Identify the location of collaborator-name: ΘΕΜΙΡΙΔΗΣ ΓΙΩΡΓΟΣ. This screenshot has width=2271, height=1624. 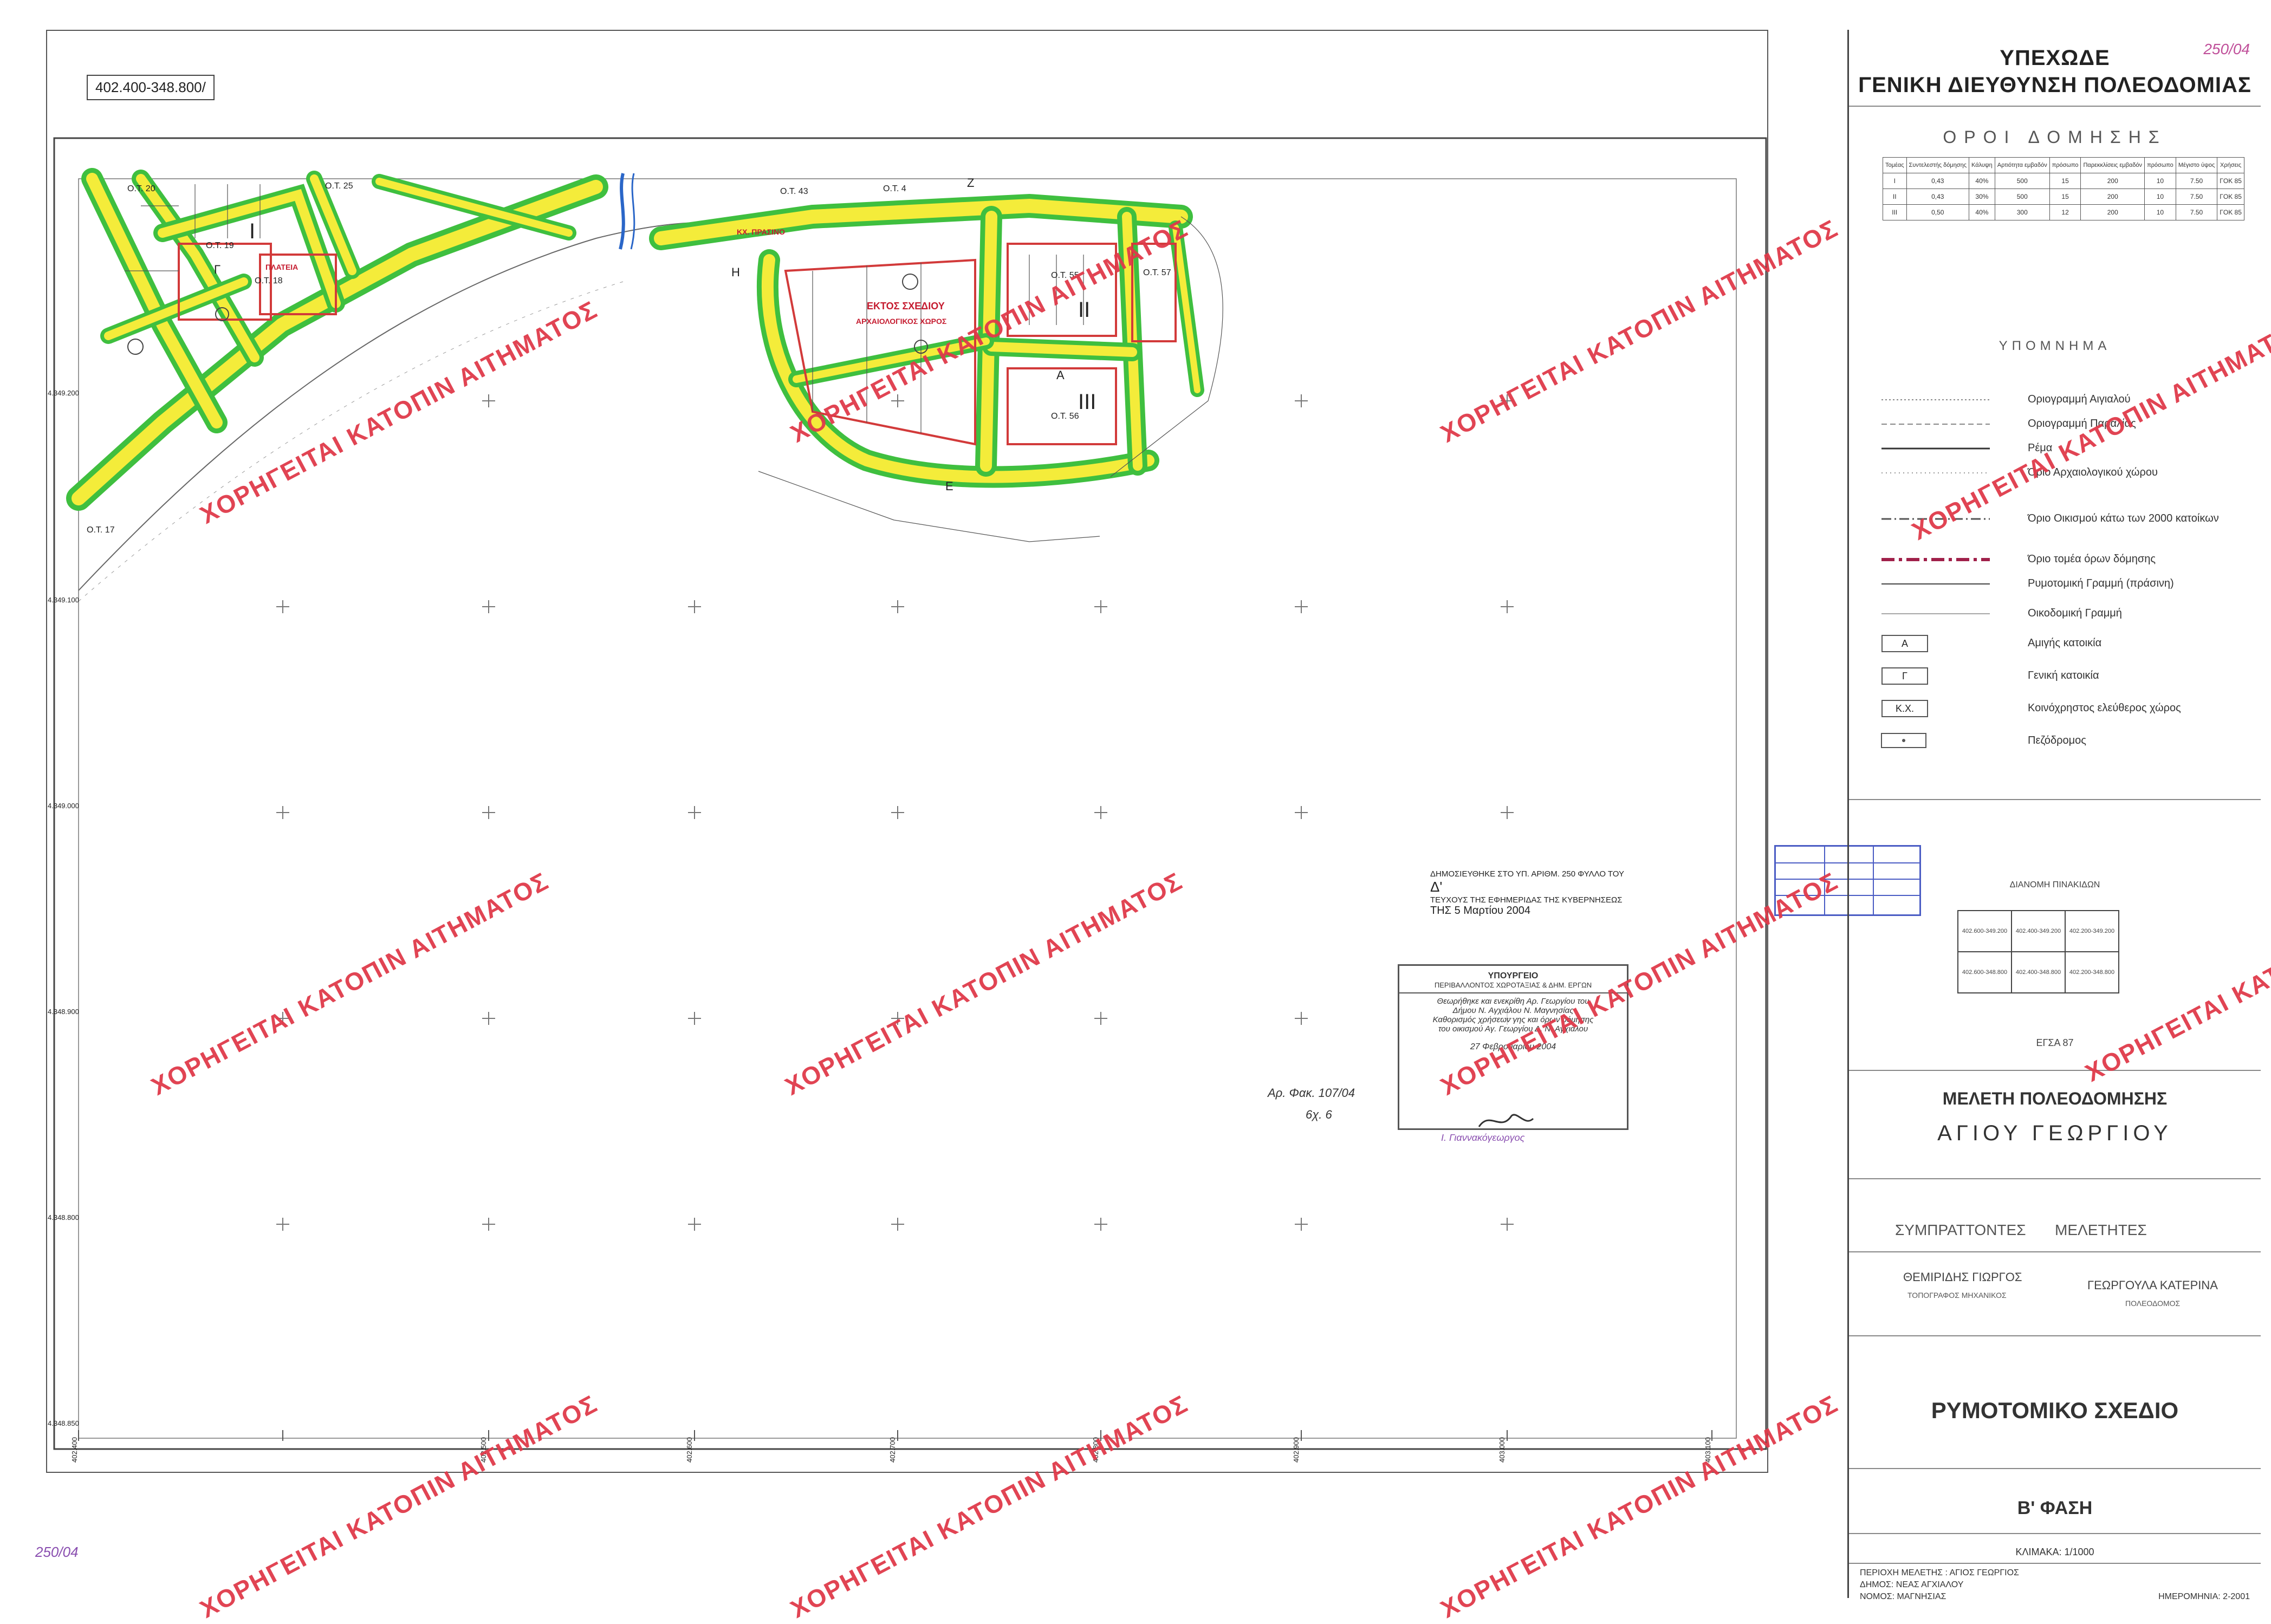
(1962, 1277).